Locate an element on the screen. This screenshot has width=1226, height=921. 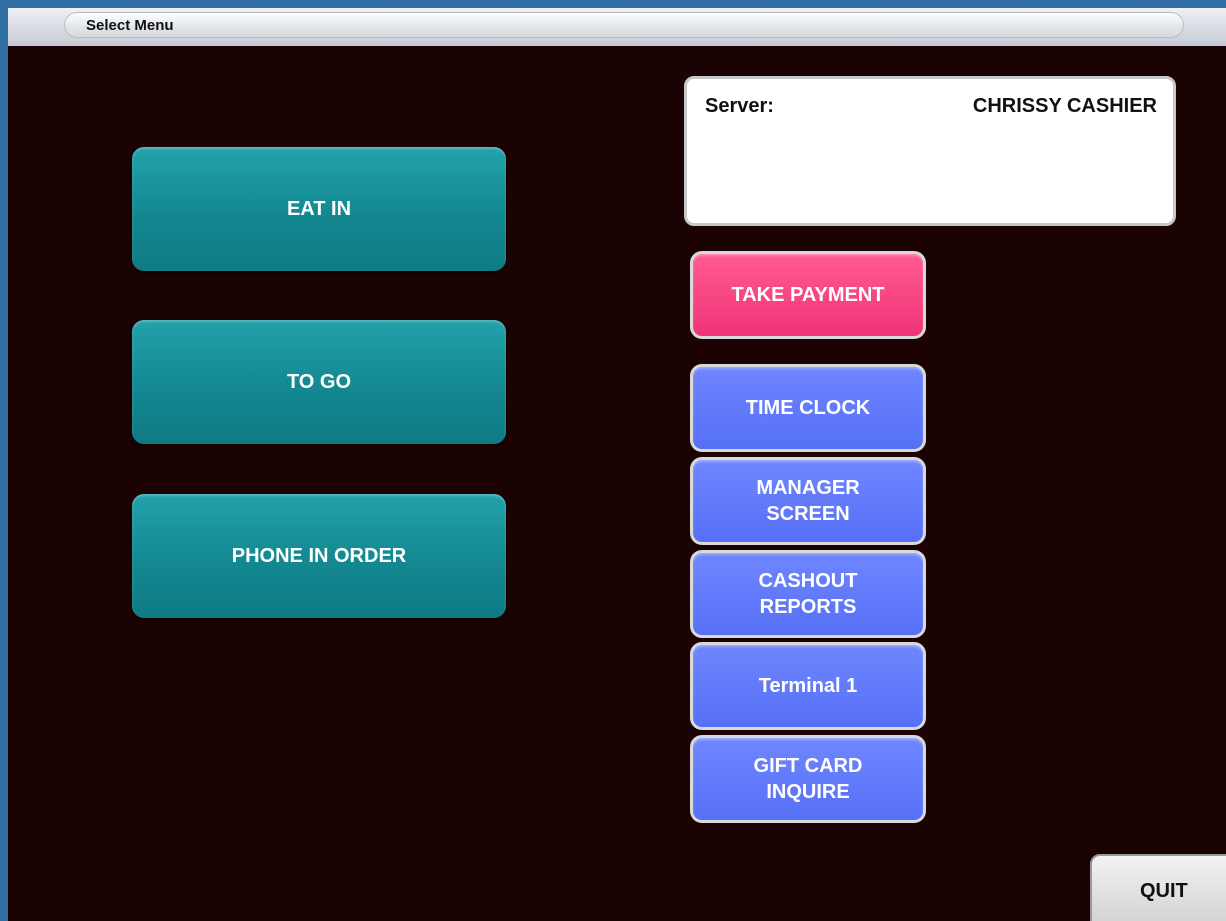
manager-screen-button: MANAGER SCREEN is located at coordinates (808, 501).